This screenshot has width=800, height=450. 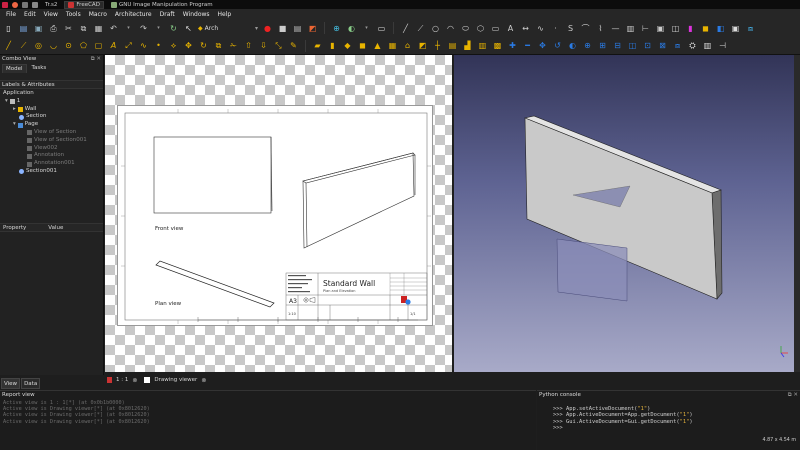 I want to click on menu-help: Help, so click(x=225, y=14).